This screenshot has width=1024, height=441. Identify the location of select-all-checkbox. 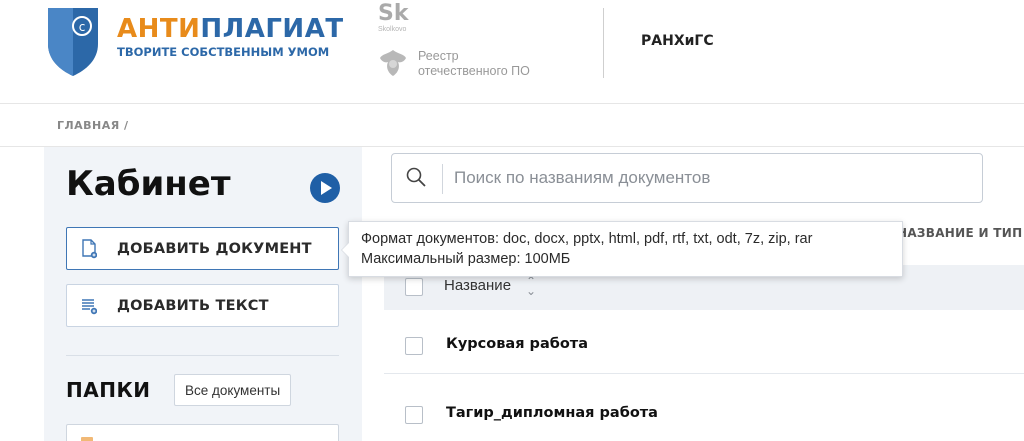
(414, 287).